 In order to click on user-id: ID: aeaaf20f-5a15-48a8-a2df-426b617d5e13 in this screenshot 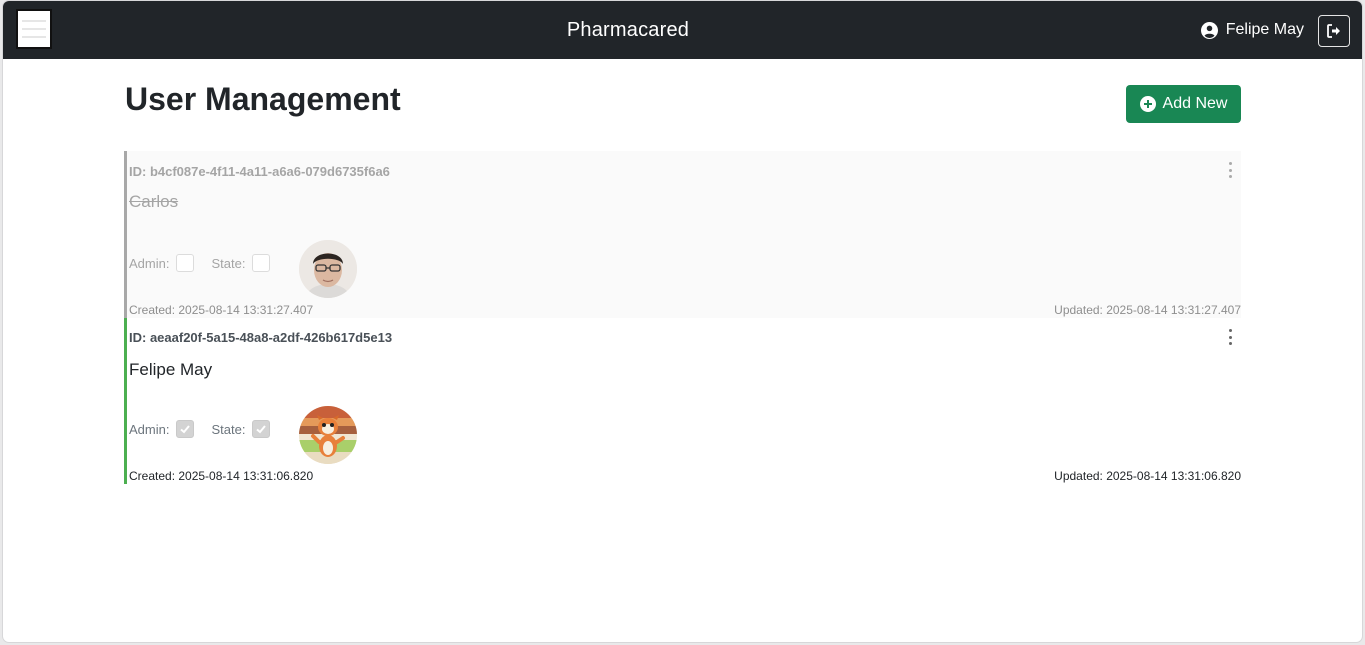, I will do `click(261, 337)`.